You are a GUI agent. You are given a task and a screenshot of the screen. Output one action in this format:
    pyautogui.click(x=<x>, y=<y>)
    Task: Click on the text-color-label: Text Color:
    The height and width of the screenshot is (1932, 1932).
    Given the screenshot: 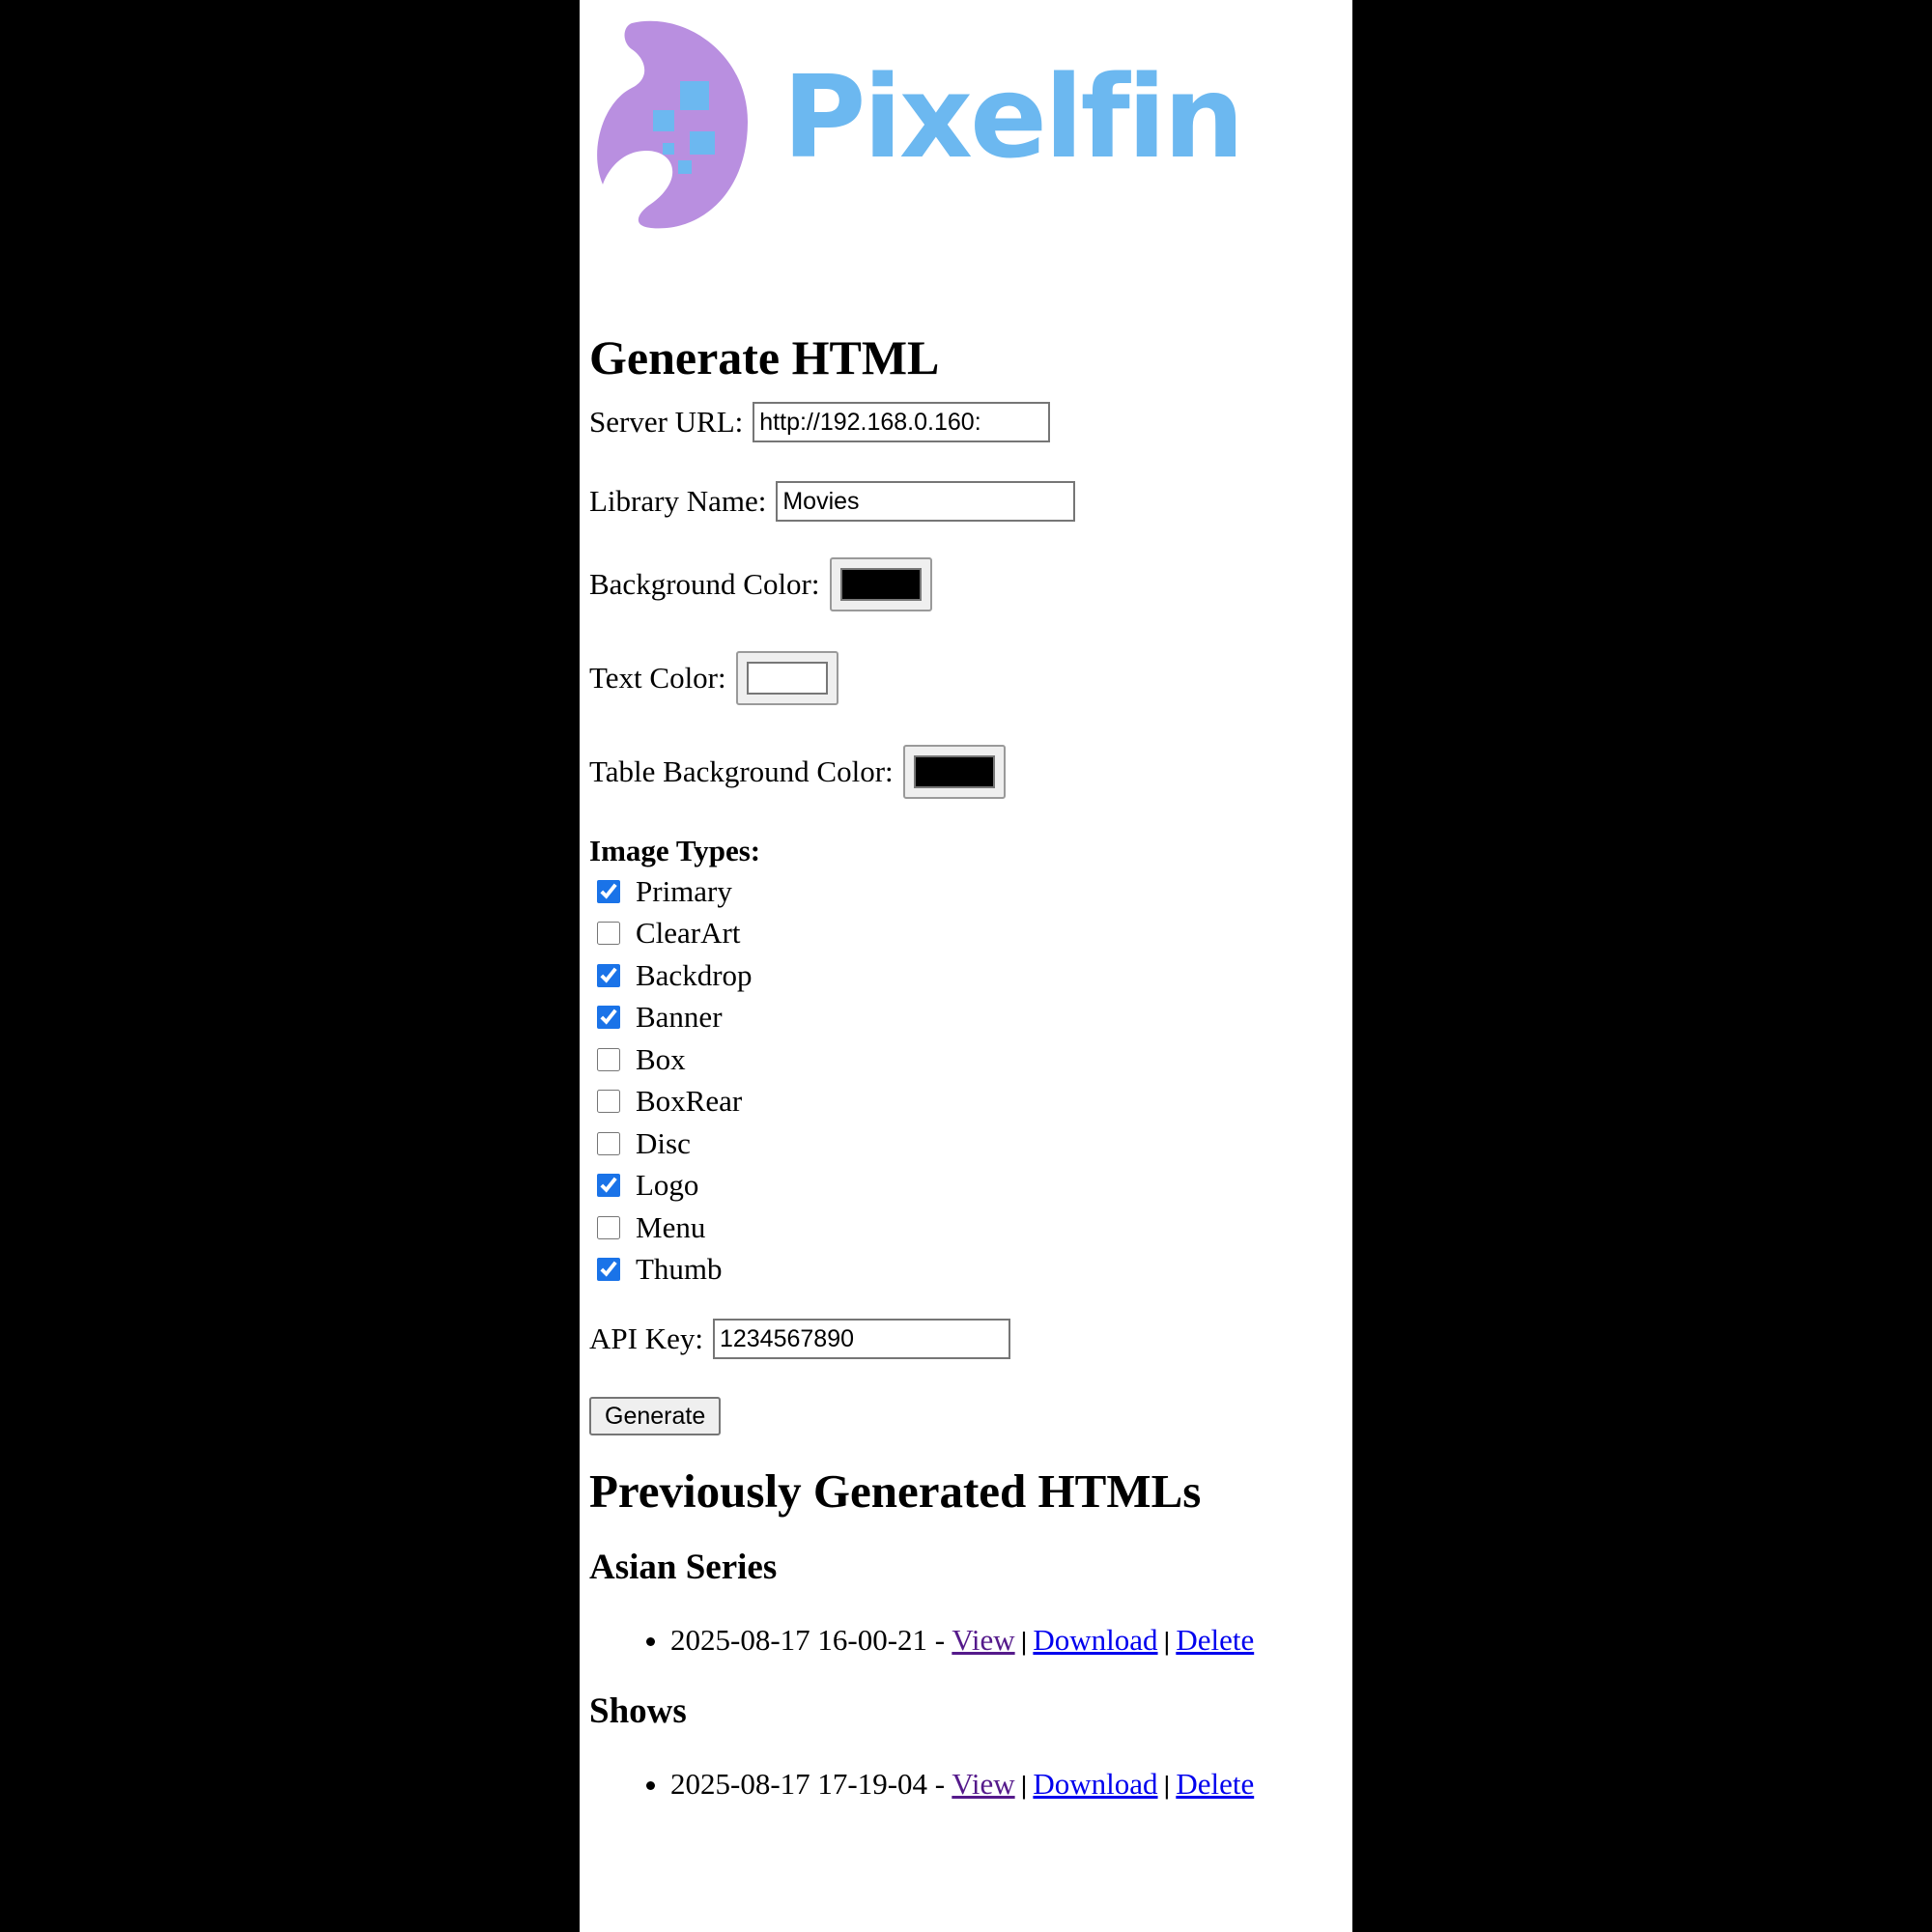 What is the action you would take?
    pyautogui.click(x=657, y=678)
    